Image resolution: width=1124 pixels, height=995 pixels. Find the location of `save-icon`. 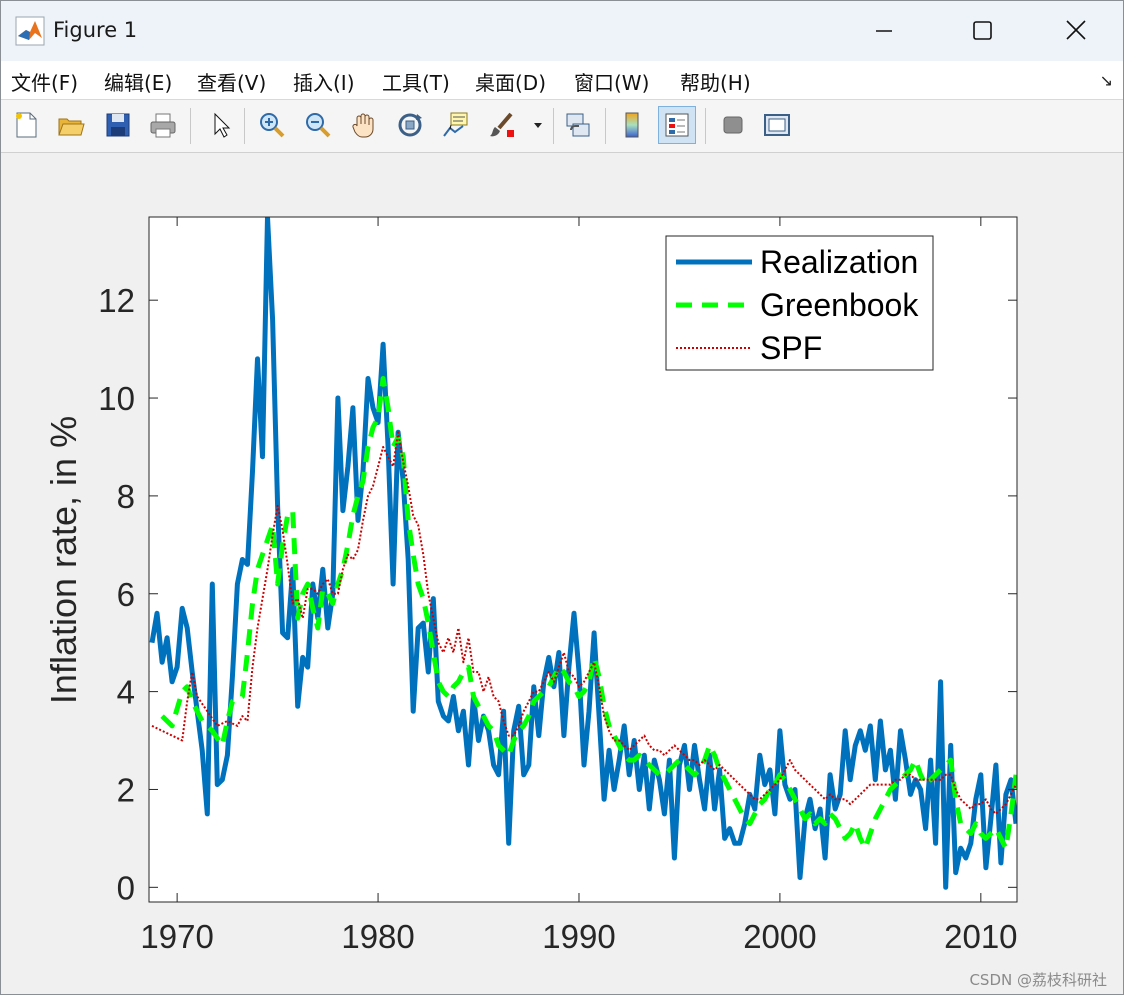

save-icon is located at coordinates (118, 125).